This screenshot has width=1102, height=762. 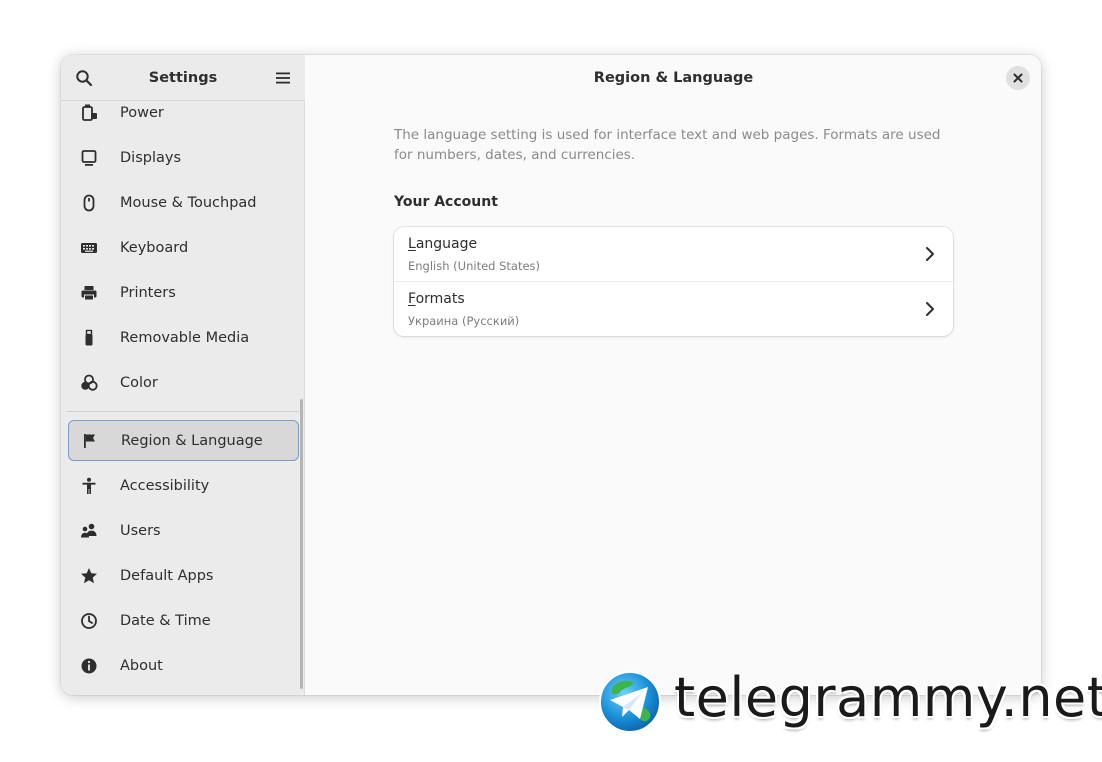 What do you see at coordinates (183, 411) in the screenshot?
I see `sidebar-separator` at bounding box center [183, 411].